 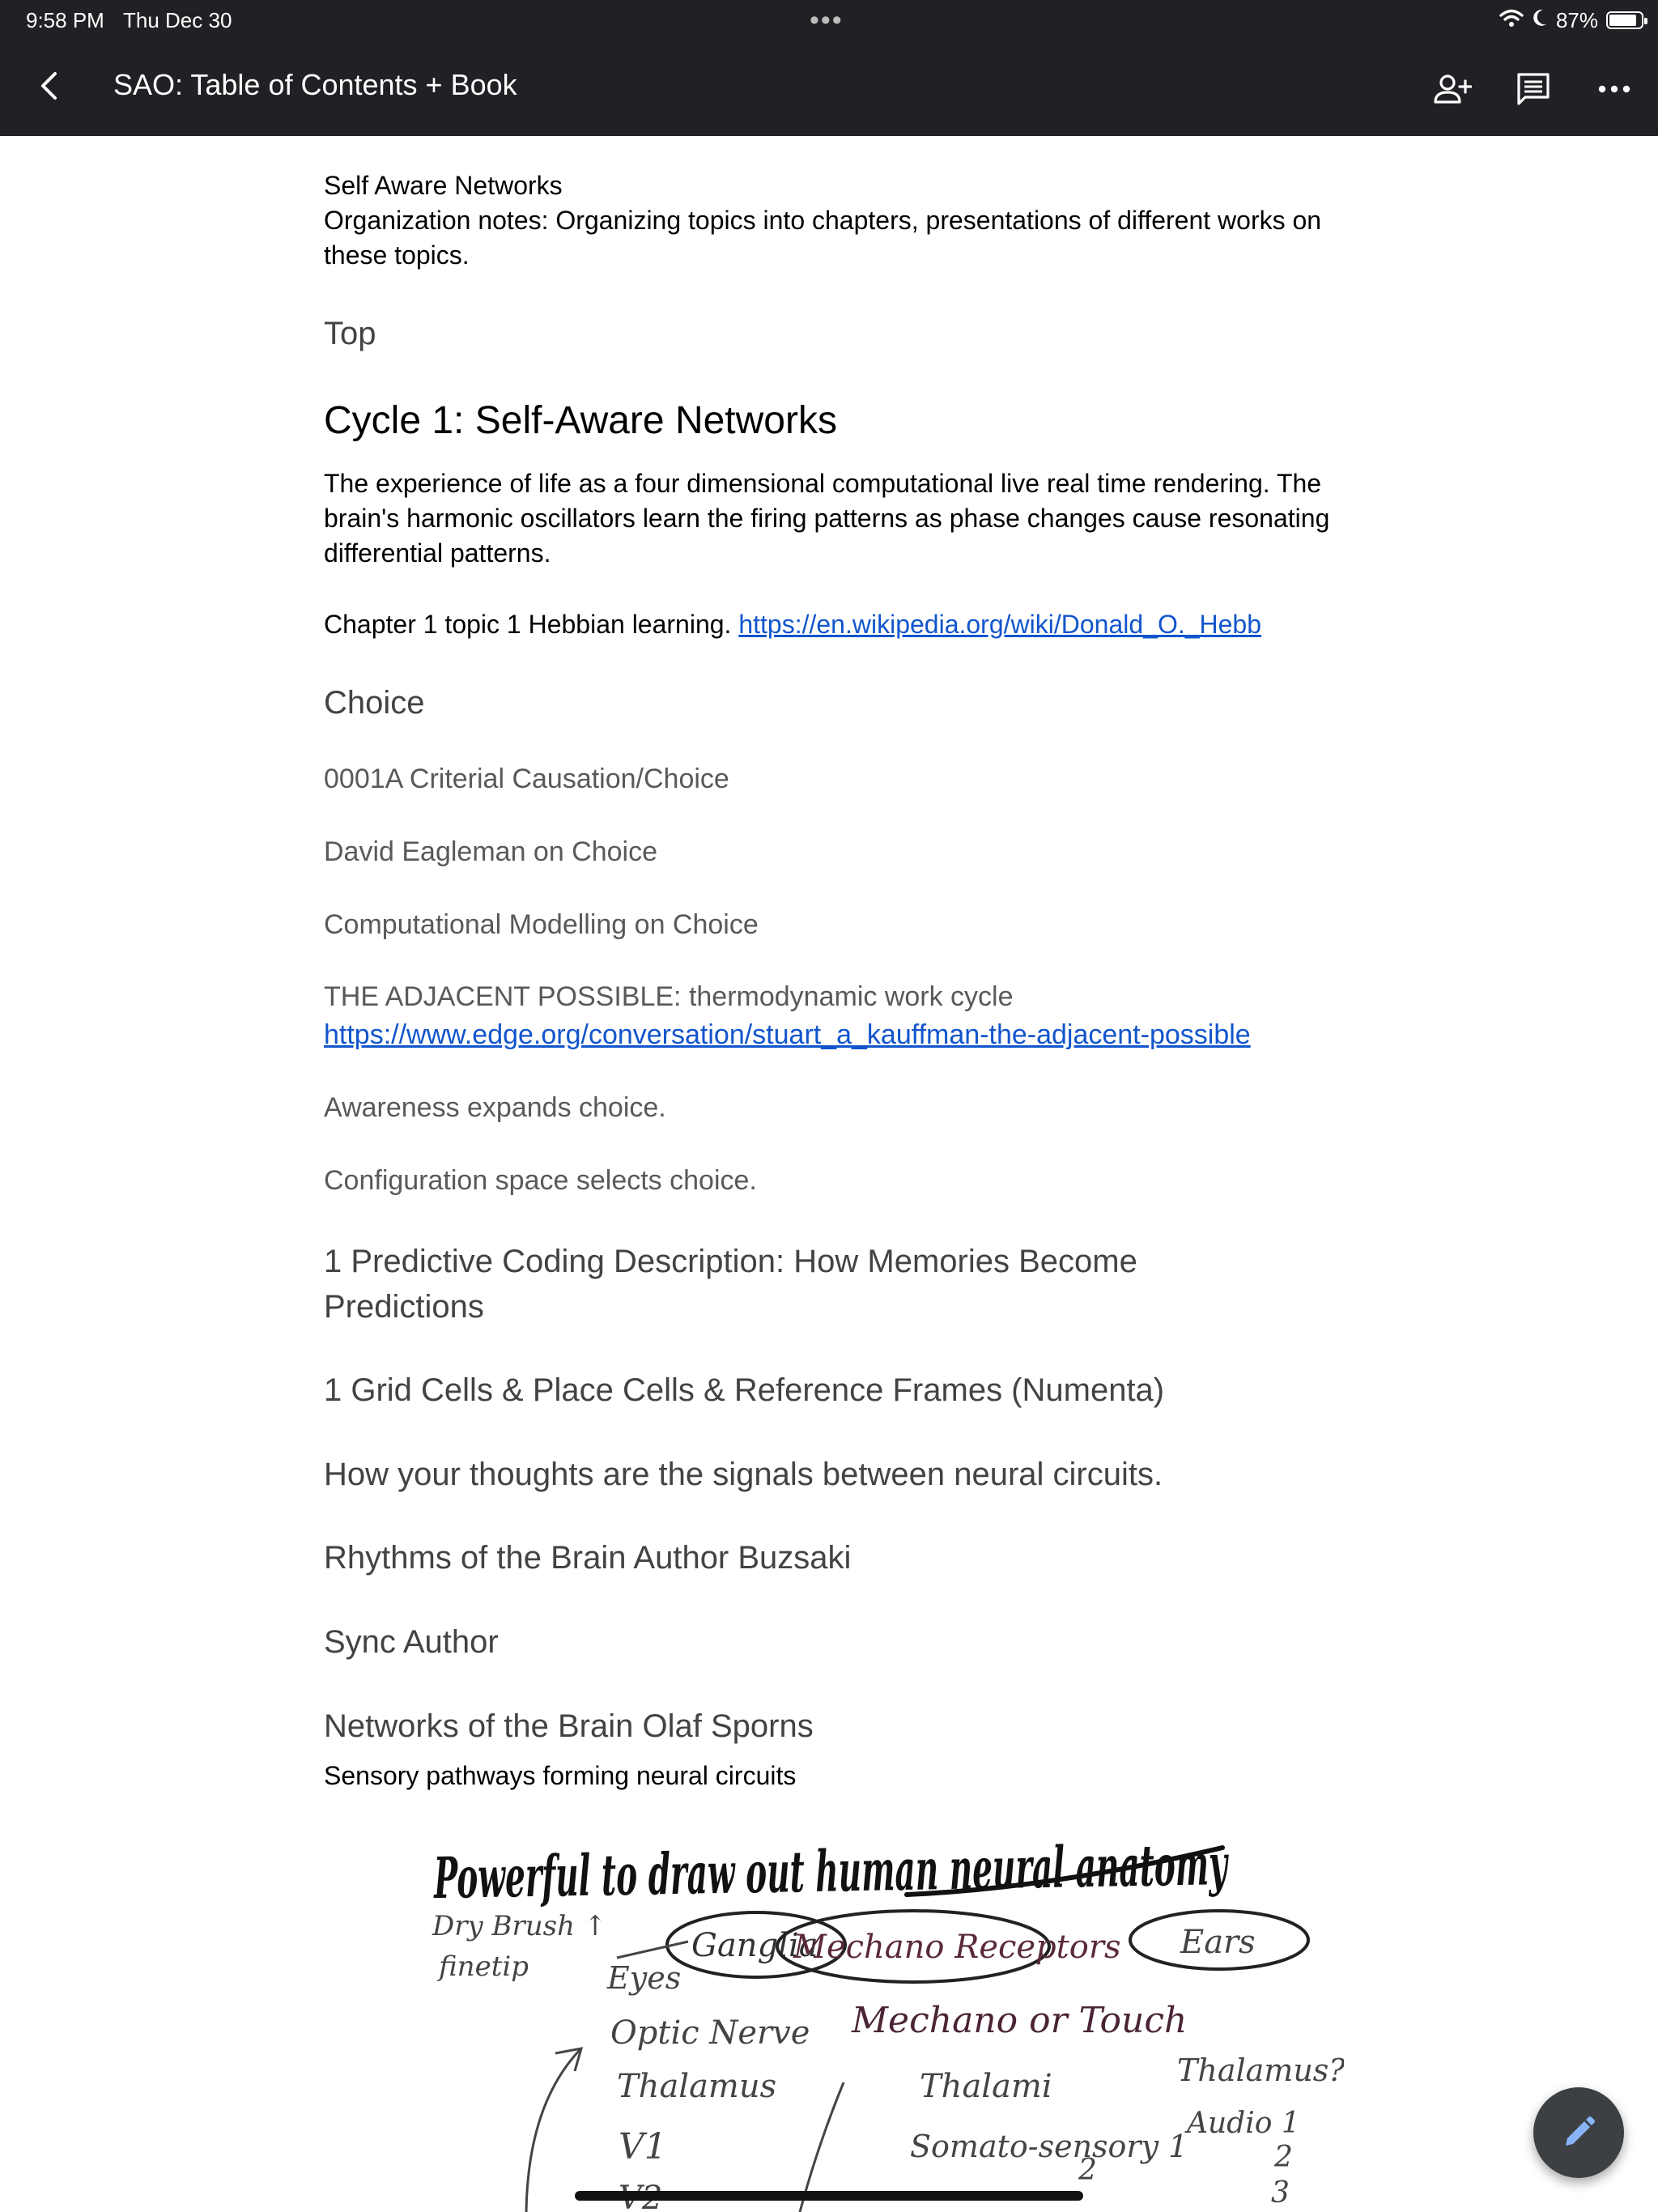 I want to click on mechano-touch-label: Mechano or Touch, so click(x=1019, y=2021).